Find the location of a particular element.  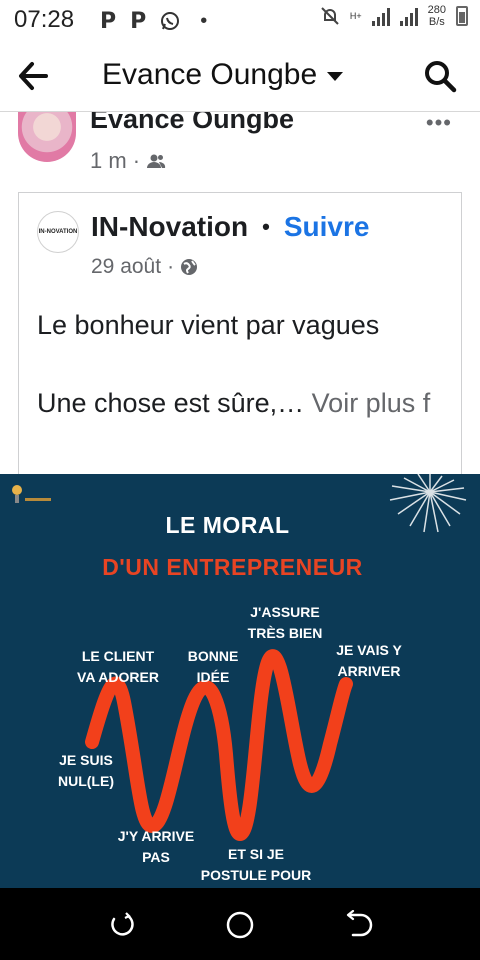

app-header: Evance Oungbe is located at coordinates (240, 76).